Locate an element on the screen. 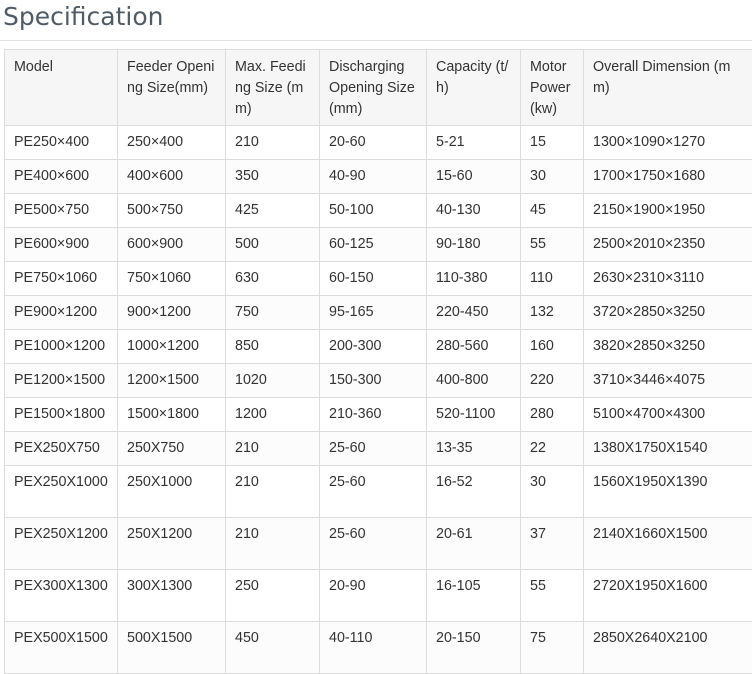 Image resolution: width=752 pixels, height=674 pixels. cell-max-feeding-size: 250 is located at coordinates (273, 596).